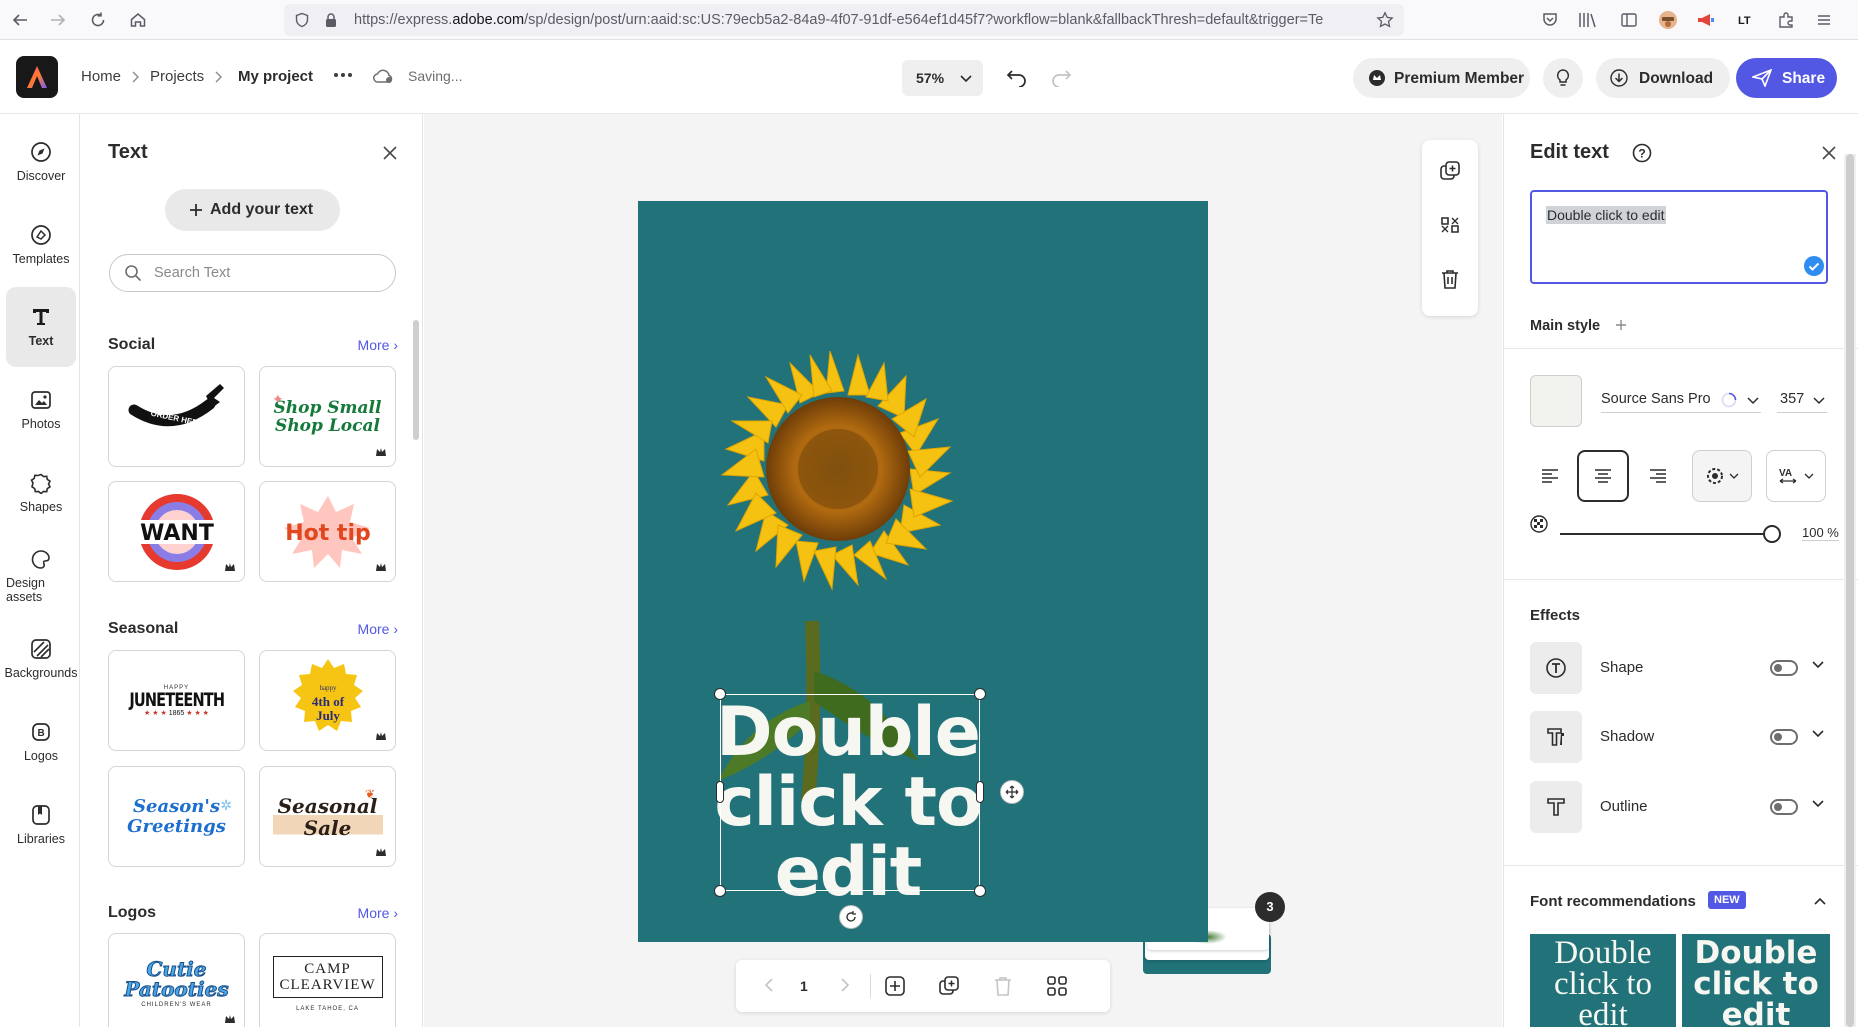 The height and width of the screenshot is (1027, 1858). I want to click on rail-design-assets: Design assets, so click(41, 576).